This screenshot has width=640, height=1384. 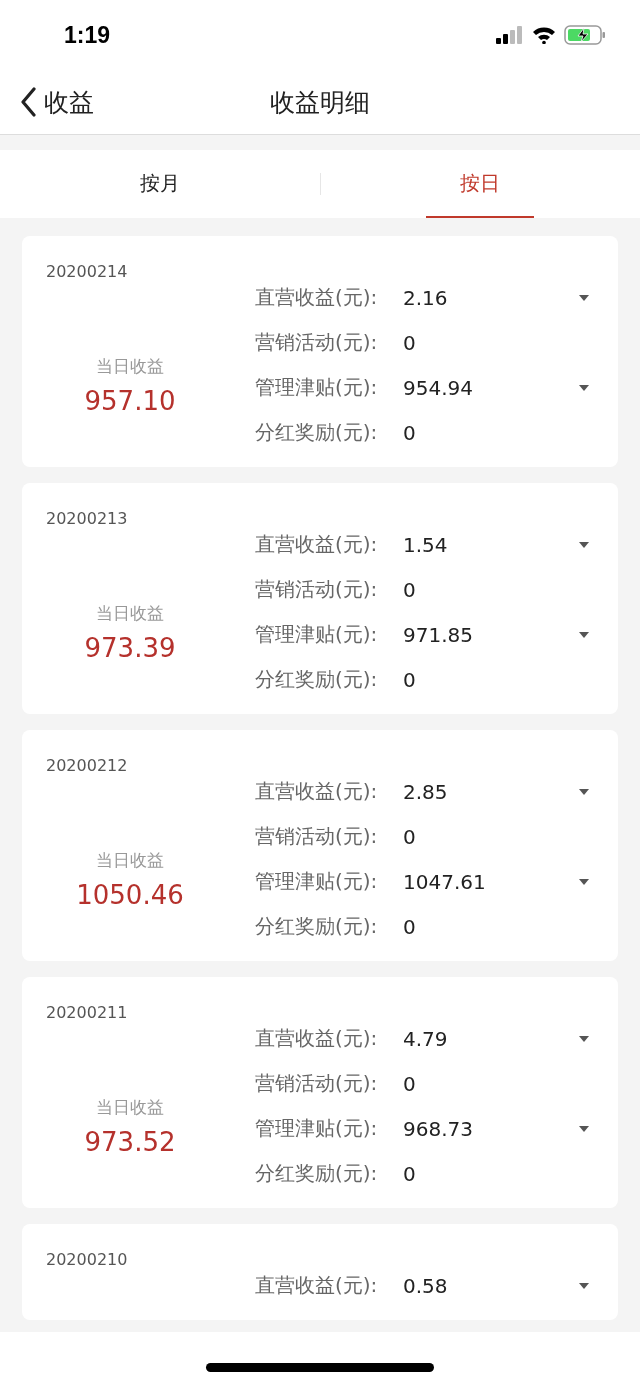 What do you see at coordinates (480, 184) in the screenshot?
I see `tab: 按日` at bounding box center [480, 184].